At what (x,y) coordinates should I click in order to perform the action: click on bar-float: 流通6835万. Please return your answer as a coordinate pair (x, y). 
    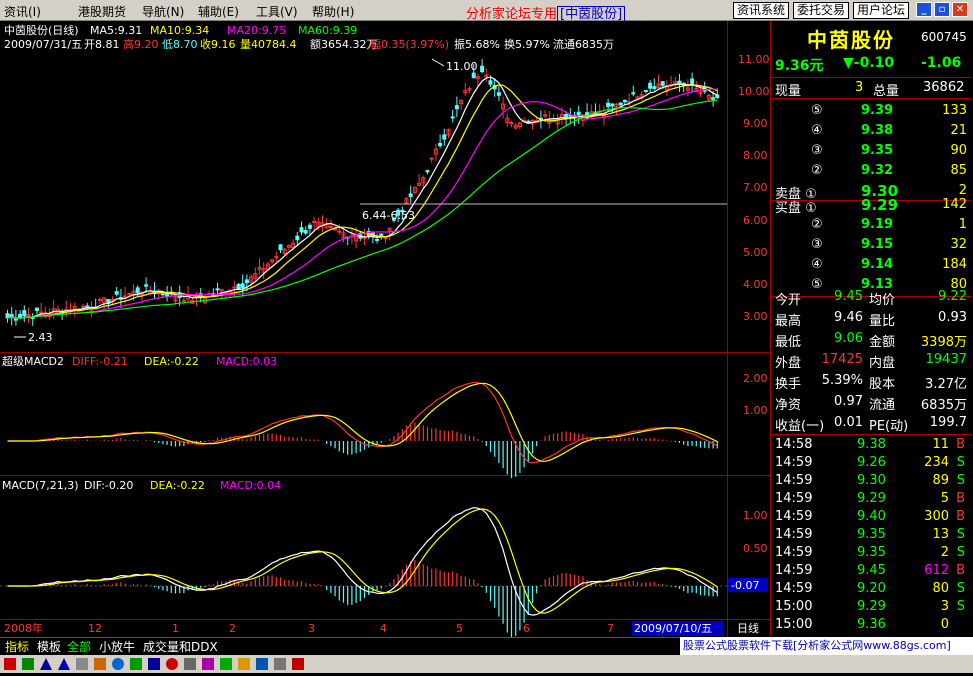
    Looking at the image, I should click on (583, 44).